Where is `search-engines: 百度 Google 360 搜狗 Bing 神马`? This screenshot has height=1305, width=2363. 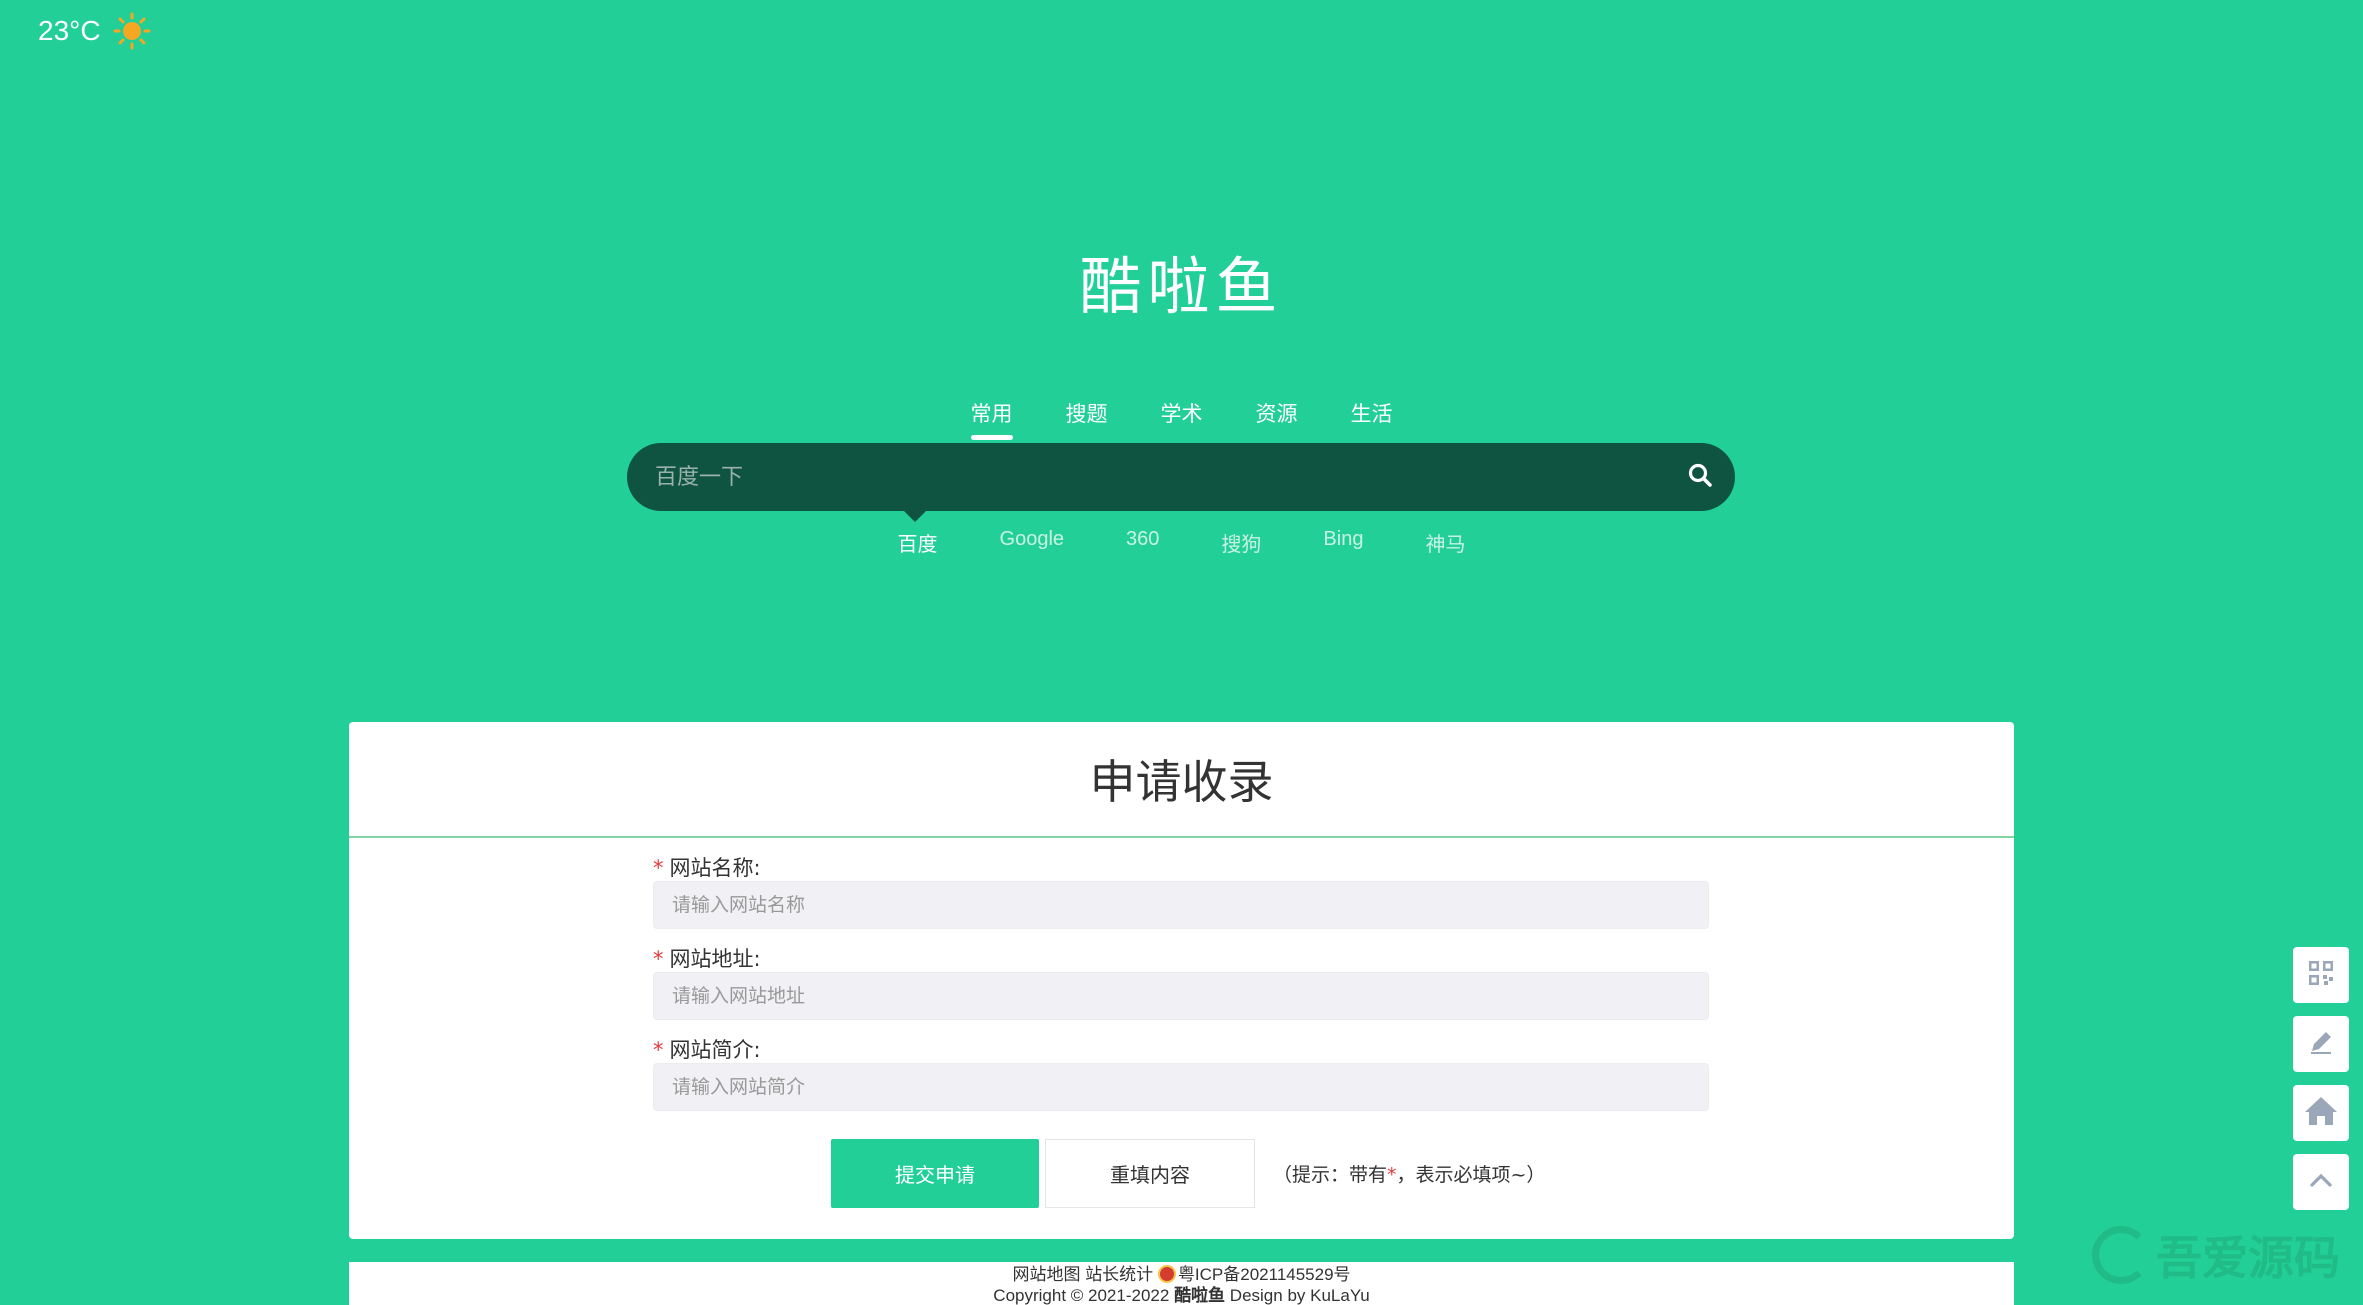
search-engines: 百度 Google 360 搜狗 Bing 神马 is located at coordinates (1181, 542).